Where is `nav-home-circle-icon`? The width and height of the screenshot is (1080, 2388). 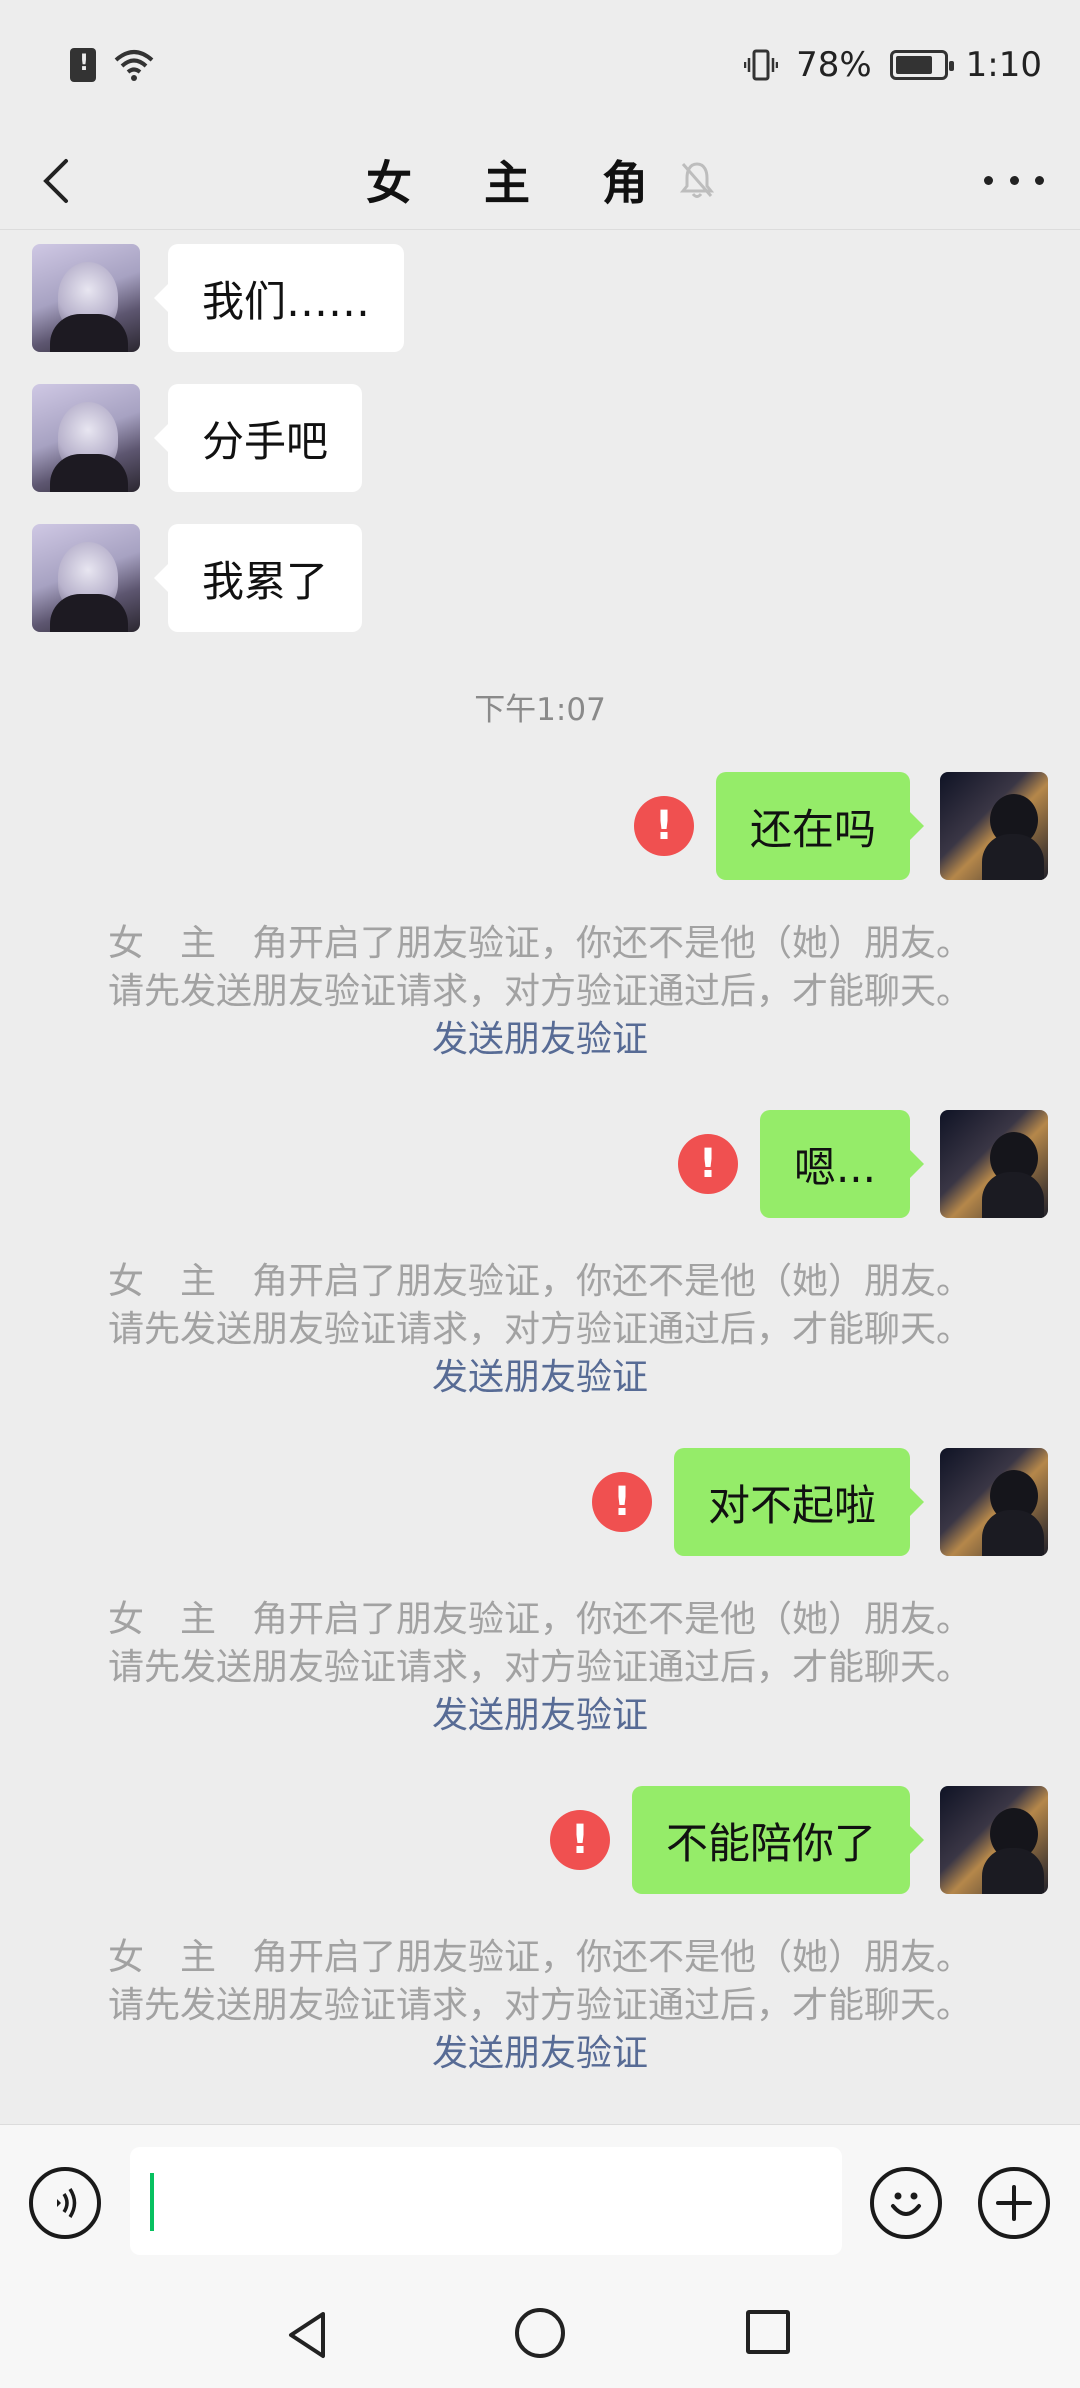 nav-home-circle-icon is located at coordinates (540, 2333).